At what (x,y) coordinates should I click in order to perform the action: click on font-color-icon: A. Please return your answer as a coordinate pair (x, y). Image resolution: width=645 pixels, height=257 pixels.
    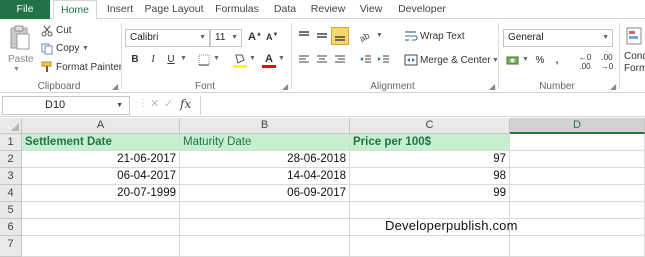
    Looking at the image, I should click on (269, 60).